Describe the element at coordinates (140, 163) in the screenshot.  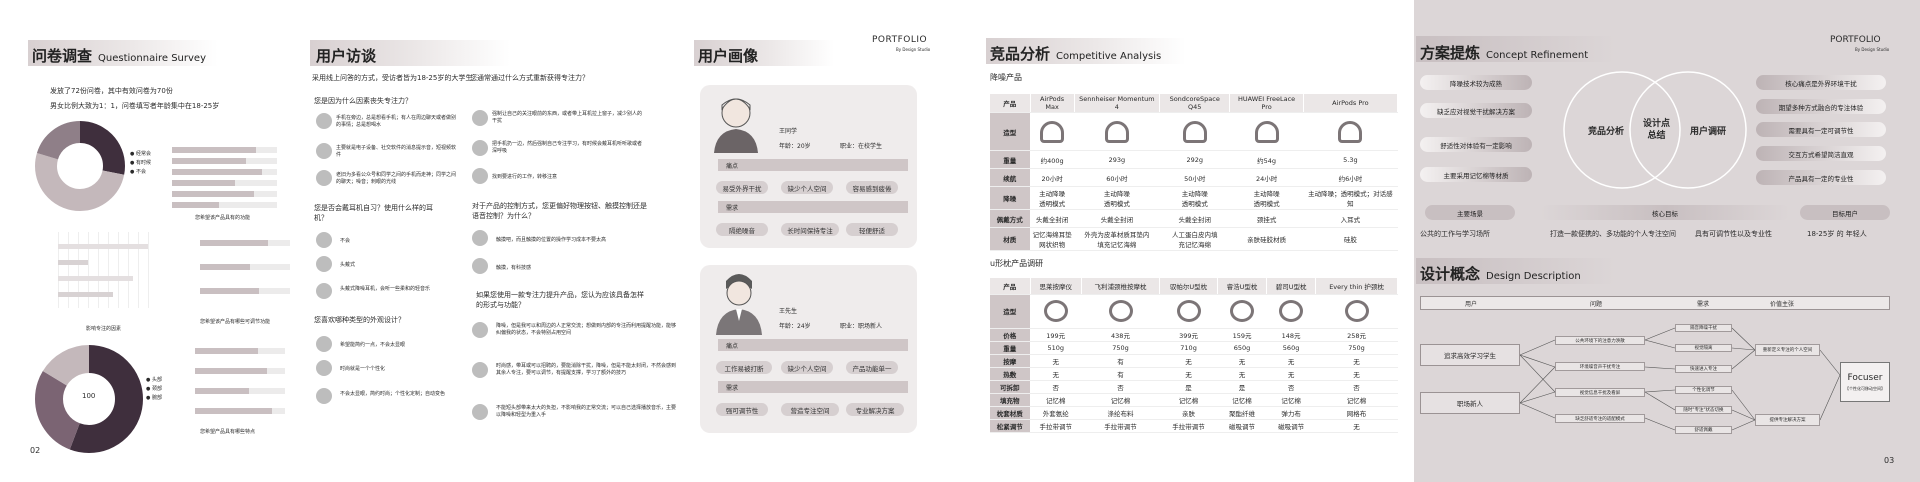
I see `donut1-legend: ● 经常会 ● 有时候 ● 不会` at that location.